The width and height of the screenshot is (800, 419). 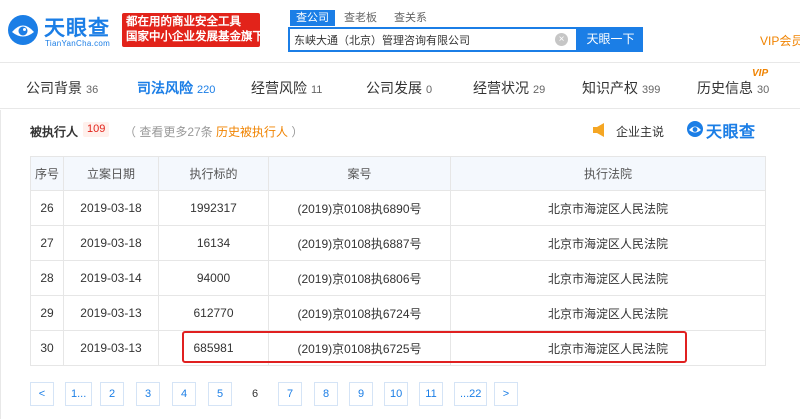 I want to click on logo-domain: TianYanCha.com, so click(x=78, y=43).